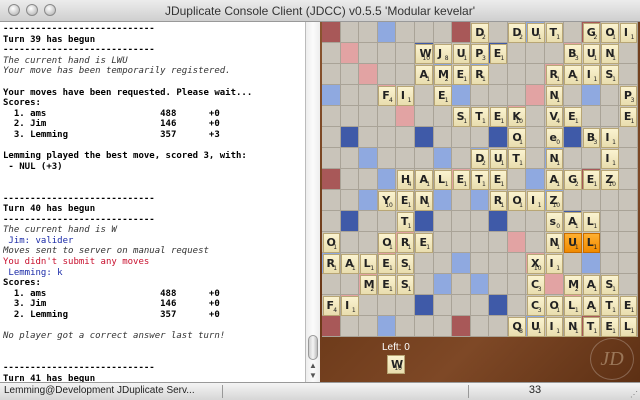 This screenshot has height=400, width=640. Describe the element at coordinates (554, 116) in the screenshot. I see `letter-tile: V4` at that location.